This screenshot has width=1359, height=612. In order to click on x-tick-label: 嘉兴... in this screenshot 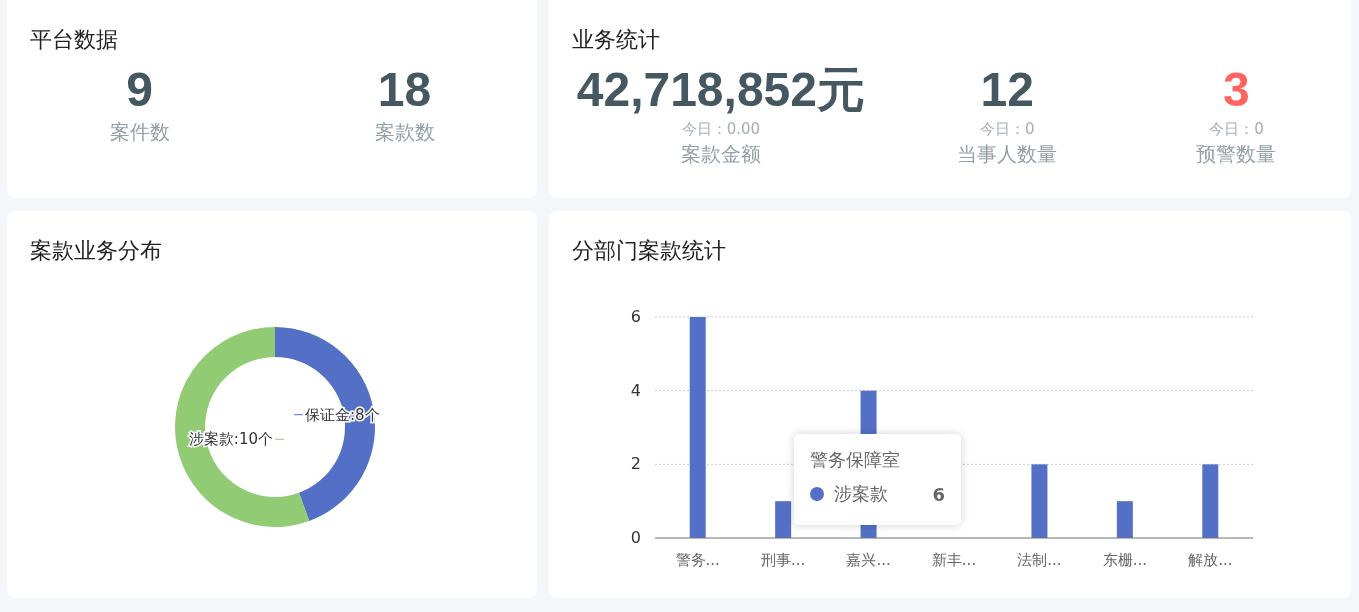, I will do `click(868, 560)`.